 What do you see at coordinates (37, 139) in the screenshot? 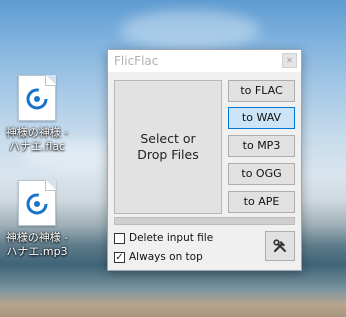
I see `desktop-file-label: 神様の神様 - ハナエ.flac` at bounding box center [37, 139].